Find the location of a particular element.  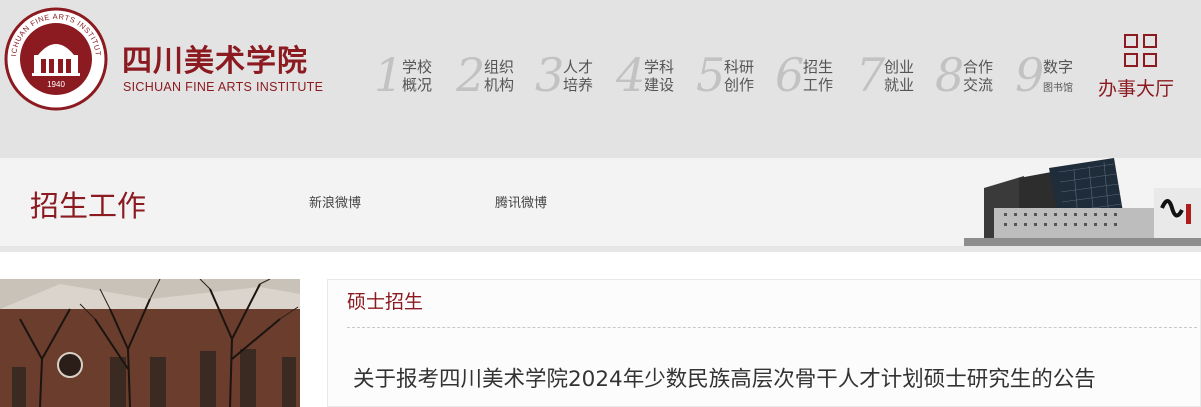

nav-label-line2: 交流 is located at coordinates (978, 85).